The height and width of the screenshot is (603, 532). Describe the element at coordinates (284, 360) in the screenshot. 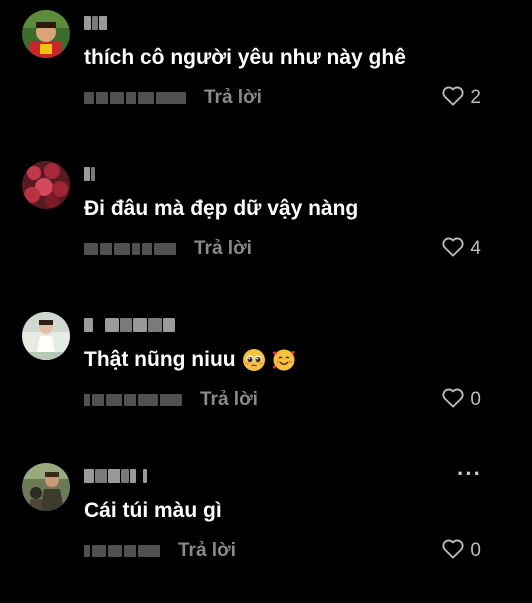

I see `smiling-face-with-hearts-emoji` at that location.